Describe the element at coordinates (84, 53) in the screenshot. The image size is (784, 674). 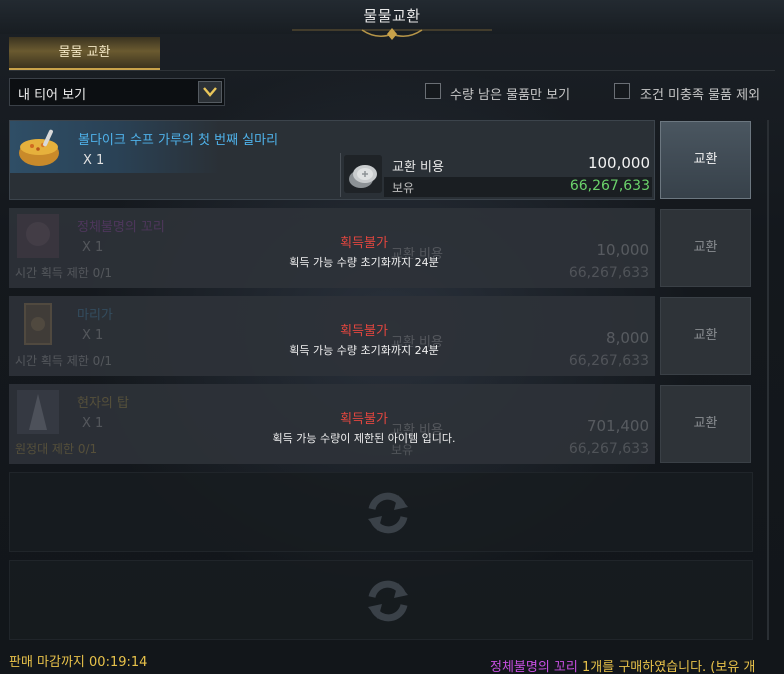
I see `tab-barter: 물물 교환` at that location.